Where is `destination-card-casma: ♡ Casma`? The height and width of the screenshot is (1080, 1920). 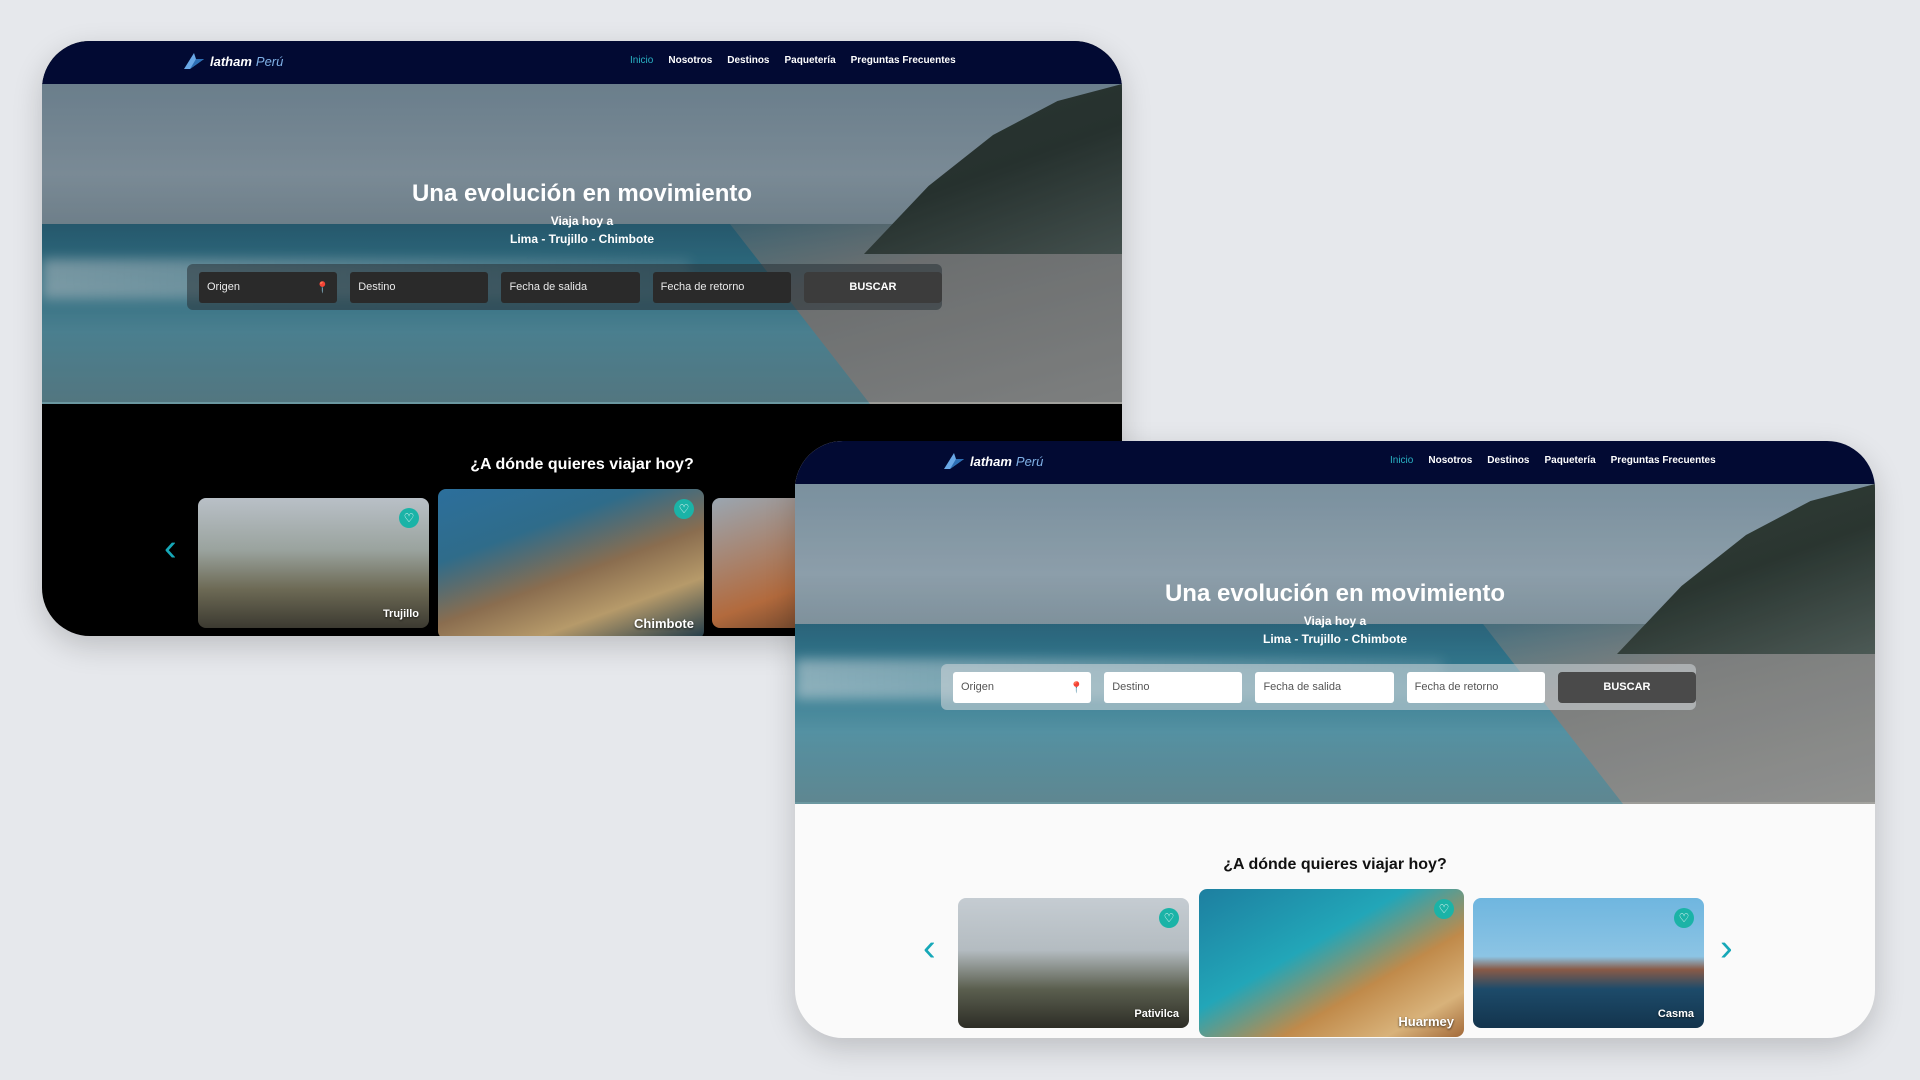
destination-card-casma: ♡ Casma is located at coordinates (1588, 963).